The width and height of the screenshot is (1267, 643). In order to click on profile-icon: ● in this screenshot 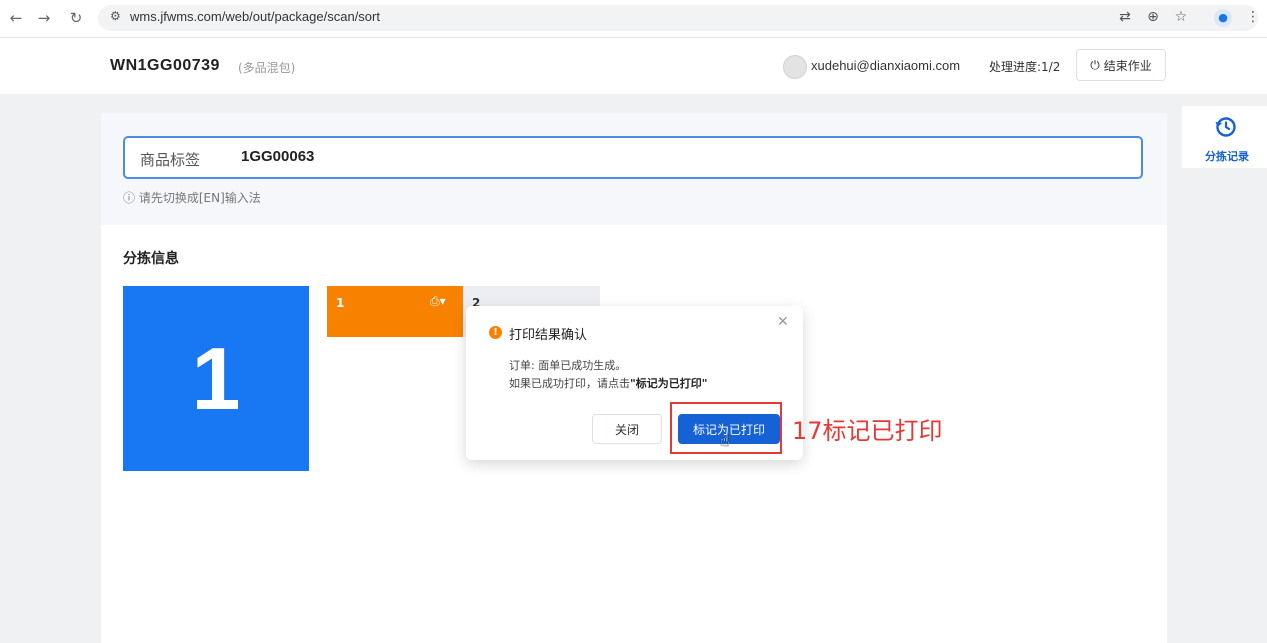, I will do `click(1223, 18)`.